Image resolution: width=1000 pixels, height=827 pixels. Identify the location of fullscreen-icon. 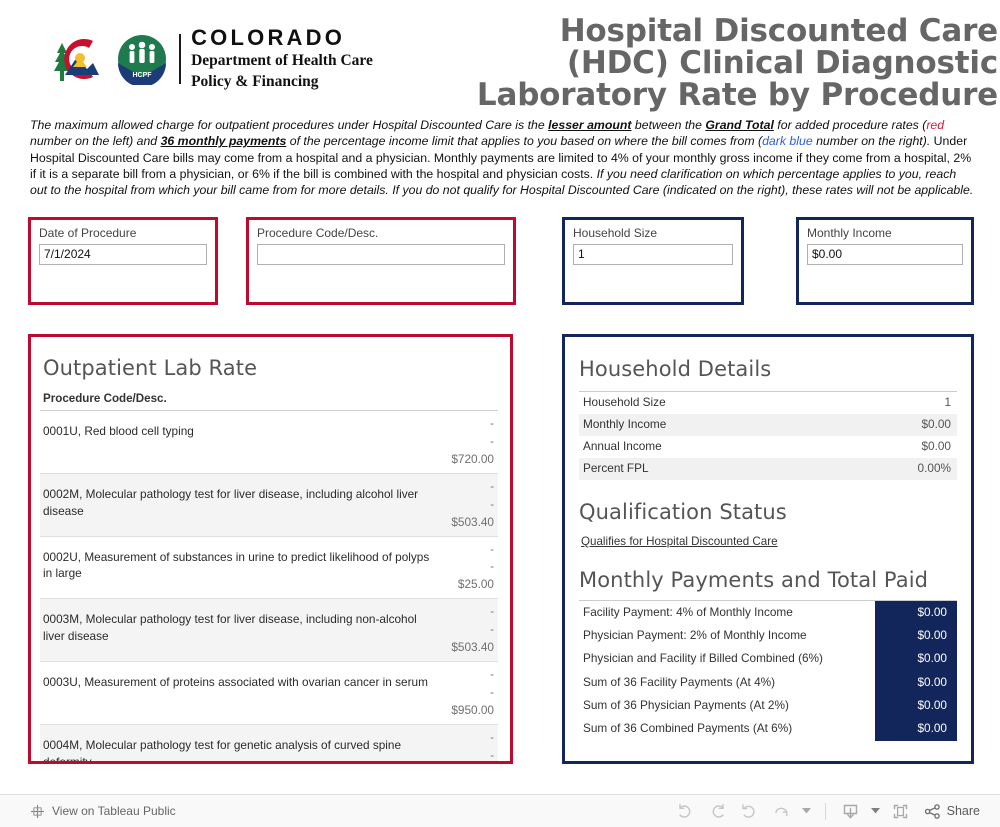
(900, 811).